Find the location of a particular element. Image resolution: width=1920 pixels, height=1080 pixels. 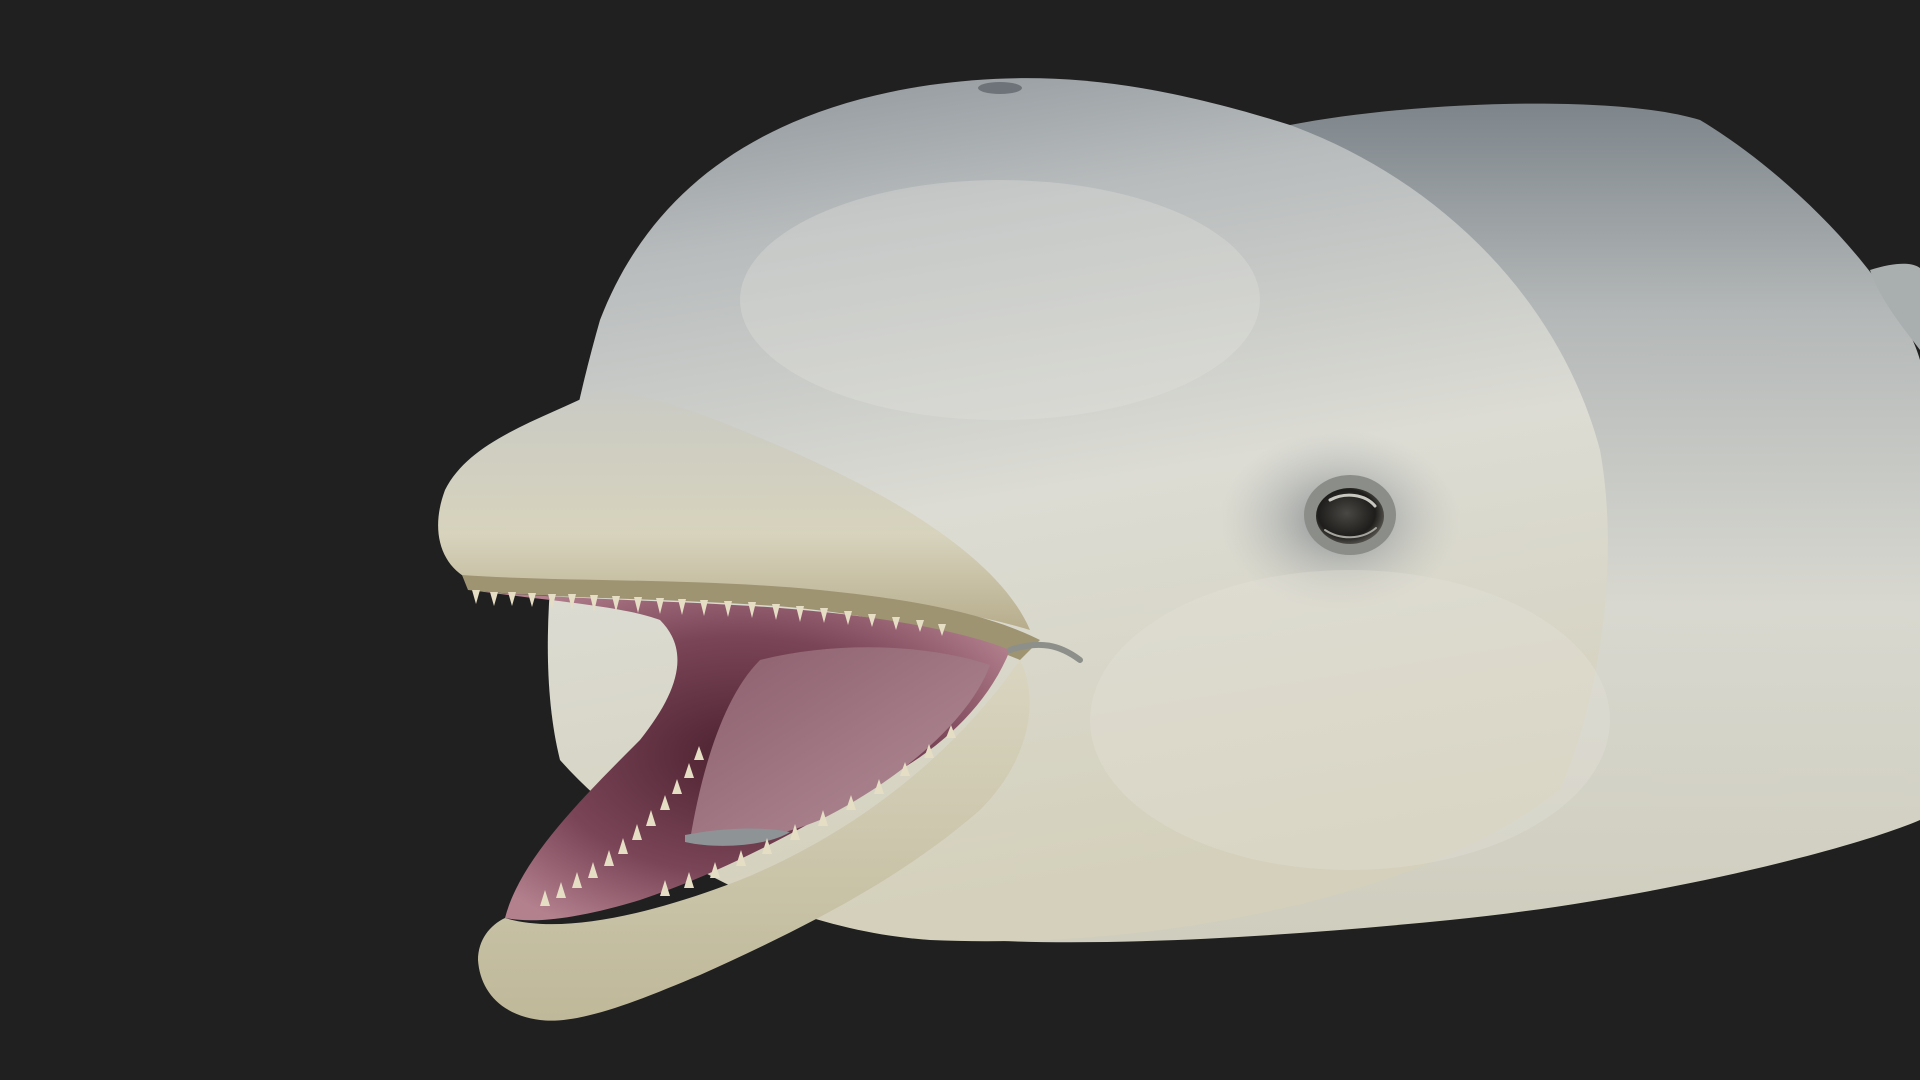

melon-highlight is located at coordinates (1000, 300).